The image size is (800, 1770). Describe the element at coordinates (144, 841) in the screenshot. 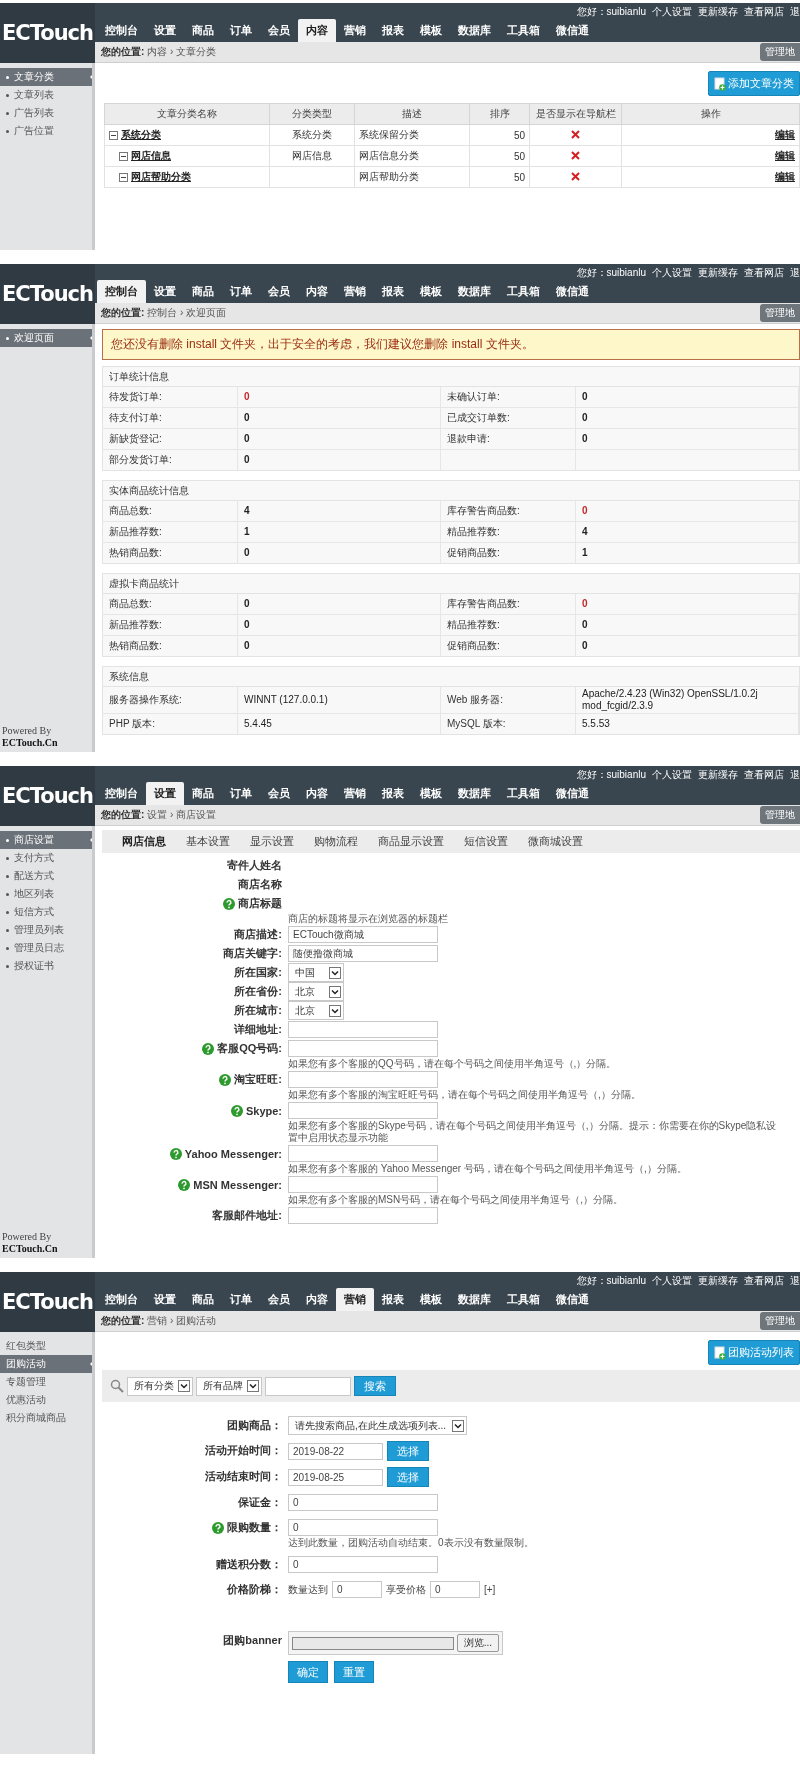

I see `settings-tab: 网店信息` at that location.